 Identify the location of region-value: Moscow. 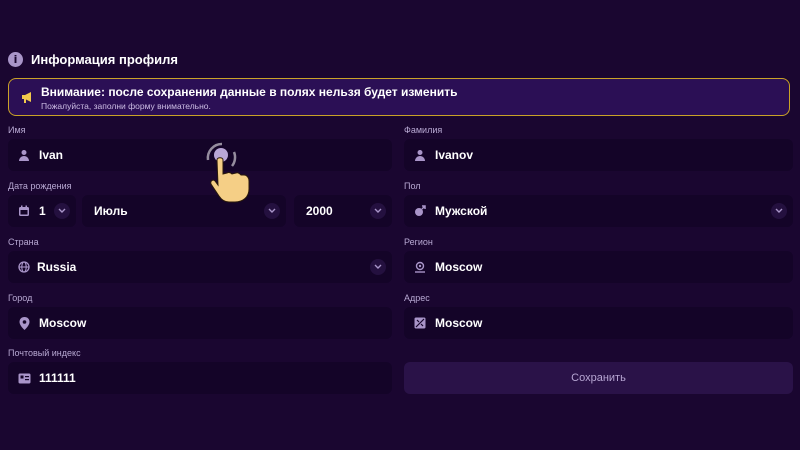
(459, 267).